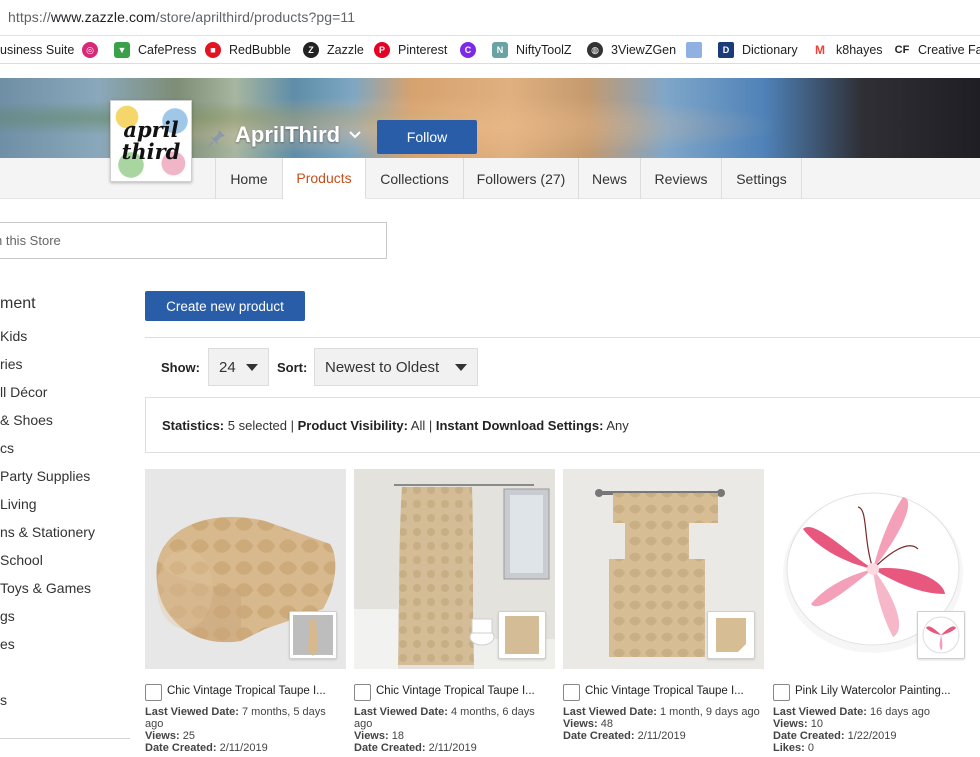 The width and height of the screenshot is (980, 757). Describe the element at coordinates (90, 50) in the screenshot. I see `instagram-icon: ◎` at that location.